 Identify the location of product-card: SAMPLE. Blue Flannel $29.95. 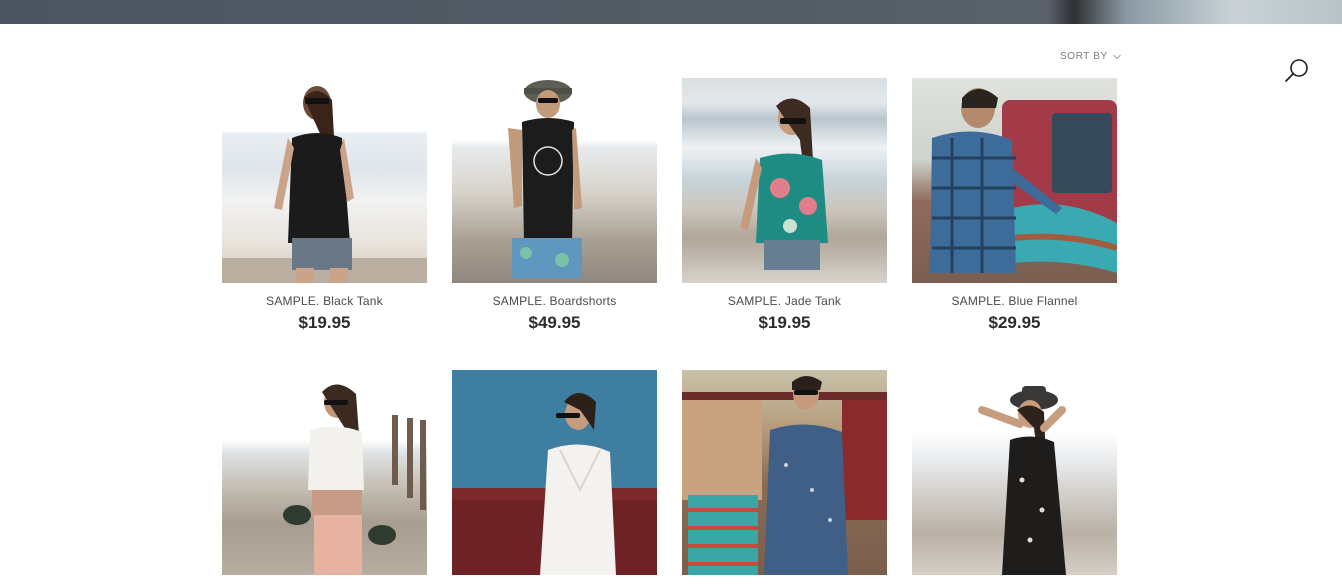
(1014, 205).